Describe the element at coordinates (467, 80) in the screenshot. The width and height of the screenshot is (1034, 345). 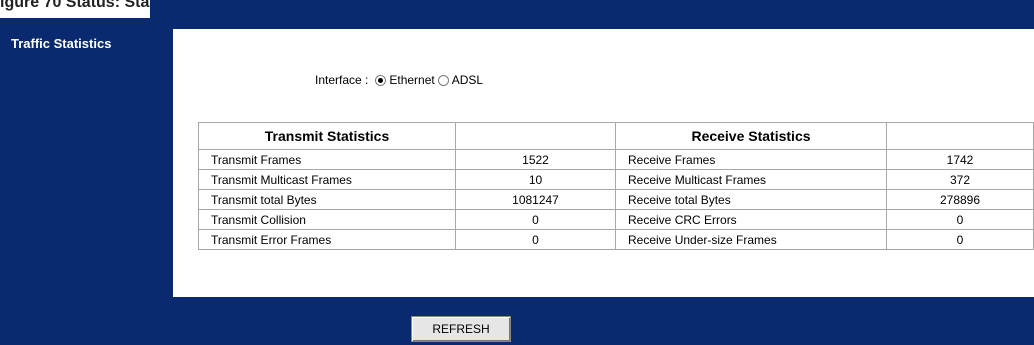
I see `radio-adsl-label: ADSL` at that location.